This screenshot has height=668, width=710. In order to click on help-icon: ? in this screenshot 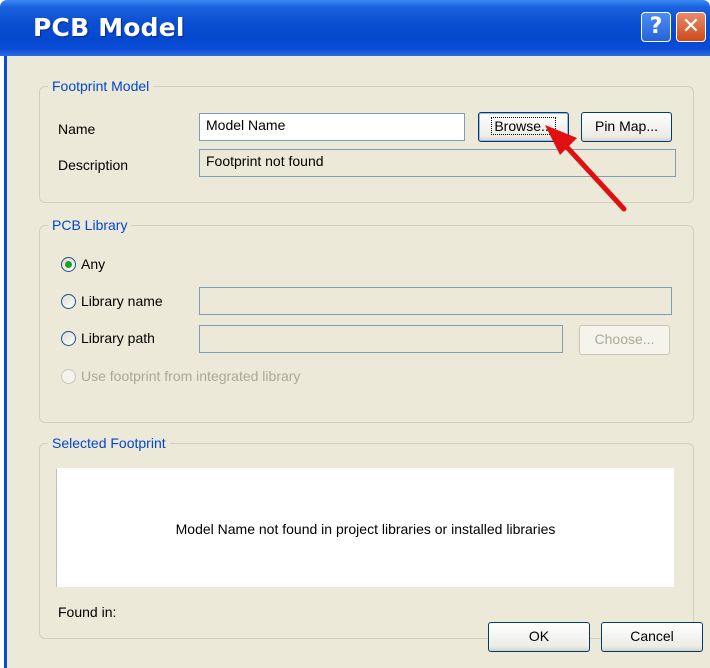, I will do `click(656, 26)`.